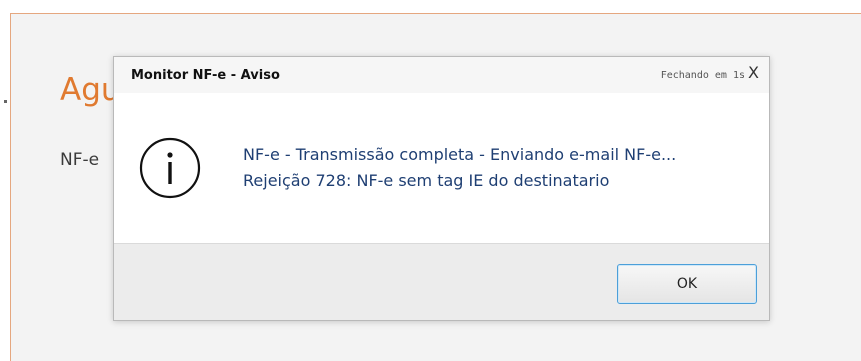  Describe the element at coordinates (80, 160) in the screenshot. I see `background-text: NF-e` at that location.